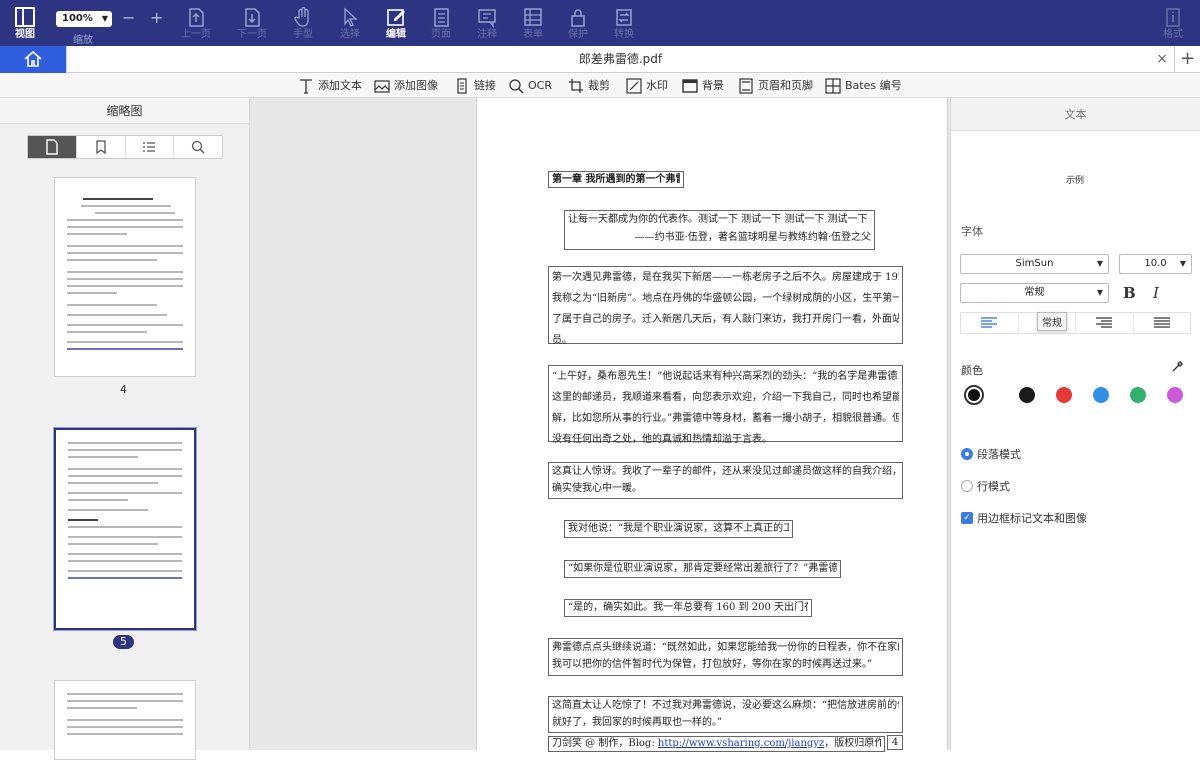 The width and height of the screenshot is (1200, 760). What do you see at coordinates (441, 17) in the screenshot?
I see `page-icon` at bounding box center [441, 17].